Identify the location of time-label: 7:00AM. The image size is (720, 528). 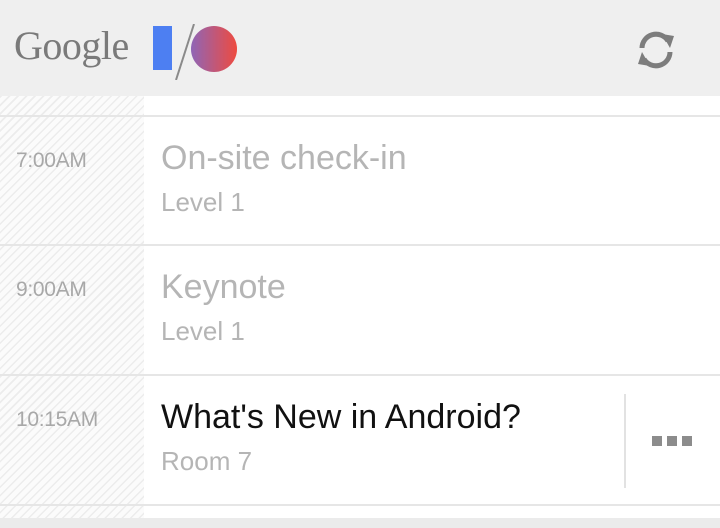
(51, 160).